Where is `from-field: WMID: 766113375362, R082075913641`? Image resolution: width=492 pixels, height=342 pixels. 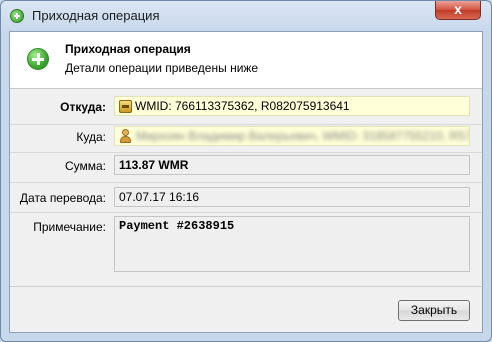 from-field: WMID: 766113375362, R082075913641 is located at coordinates (292, 106).